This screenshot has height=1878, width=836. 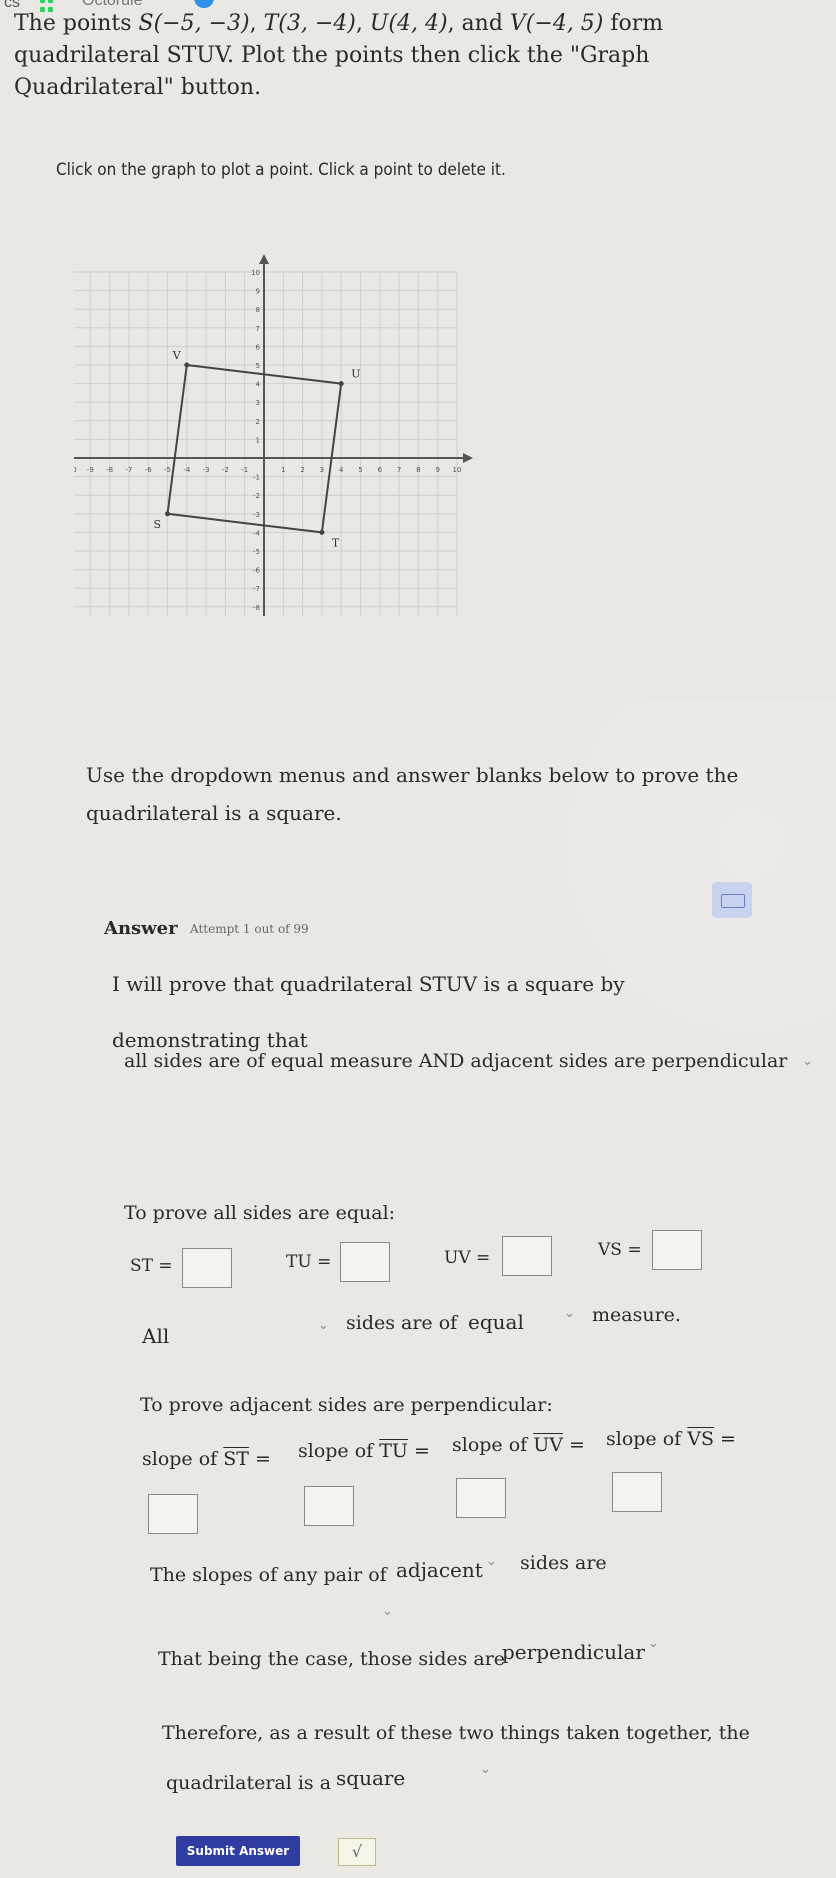 I want to click on measure-text: measure., so click(x=636, y=1315).